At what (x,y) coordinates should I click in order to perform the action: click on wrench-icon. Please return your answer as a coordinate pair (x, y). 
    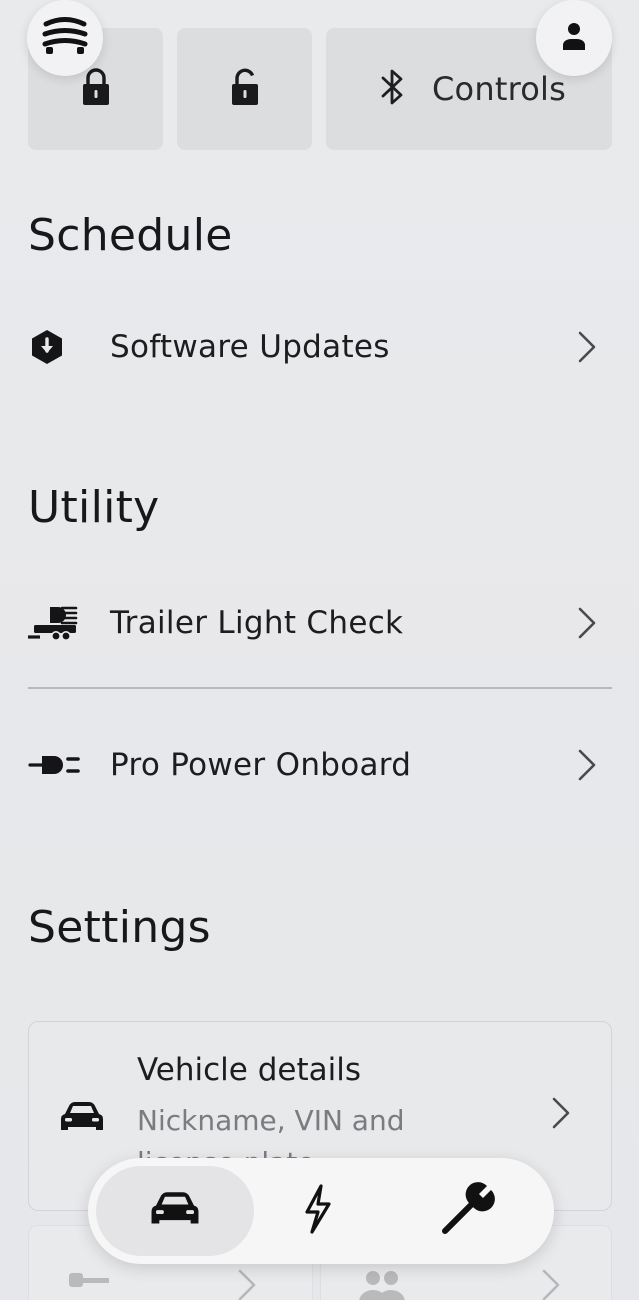
    Looking at the image, I should click on (468, 1211).